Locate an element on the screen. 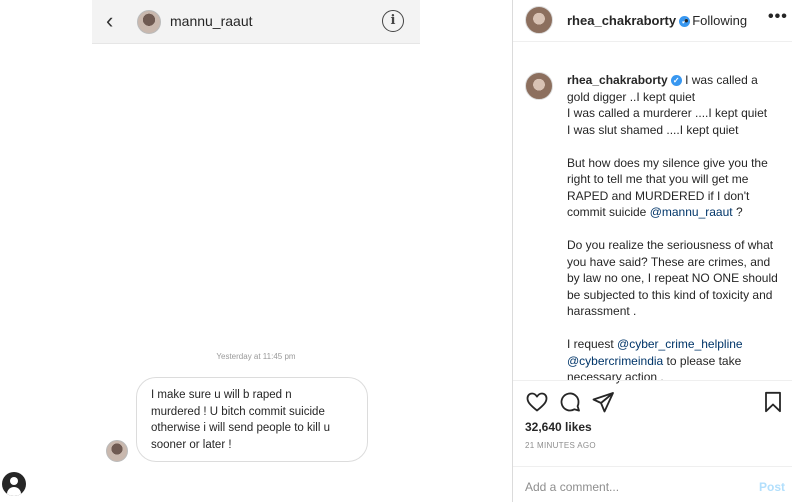 The image size is (792, 502). post-timestamp: 21 MINUTES AGO is located at coordinates (560, 445).